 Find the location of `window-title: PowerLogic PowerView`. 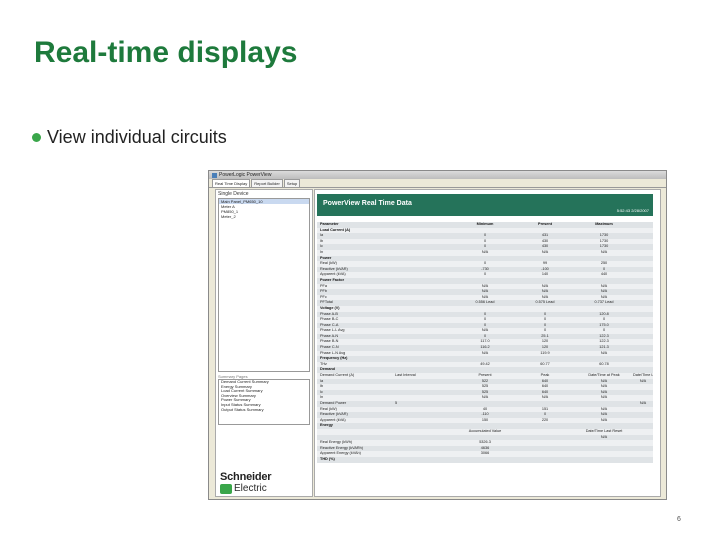

window-title: PowerLogic PowerView is located at coordinates (245, 175).